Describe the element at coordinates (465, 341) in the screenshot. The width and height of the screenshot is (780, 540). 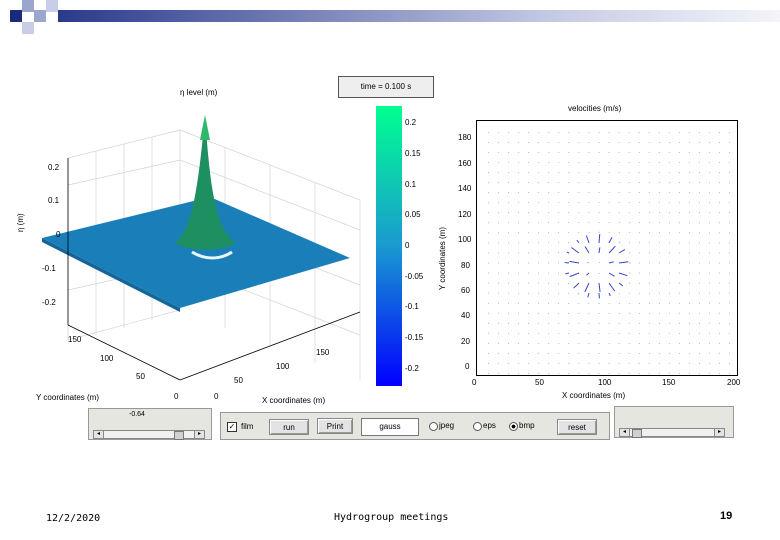
I see `ry-tick: 20` at that location.